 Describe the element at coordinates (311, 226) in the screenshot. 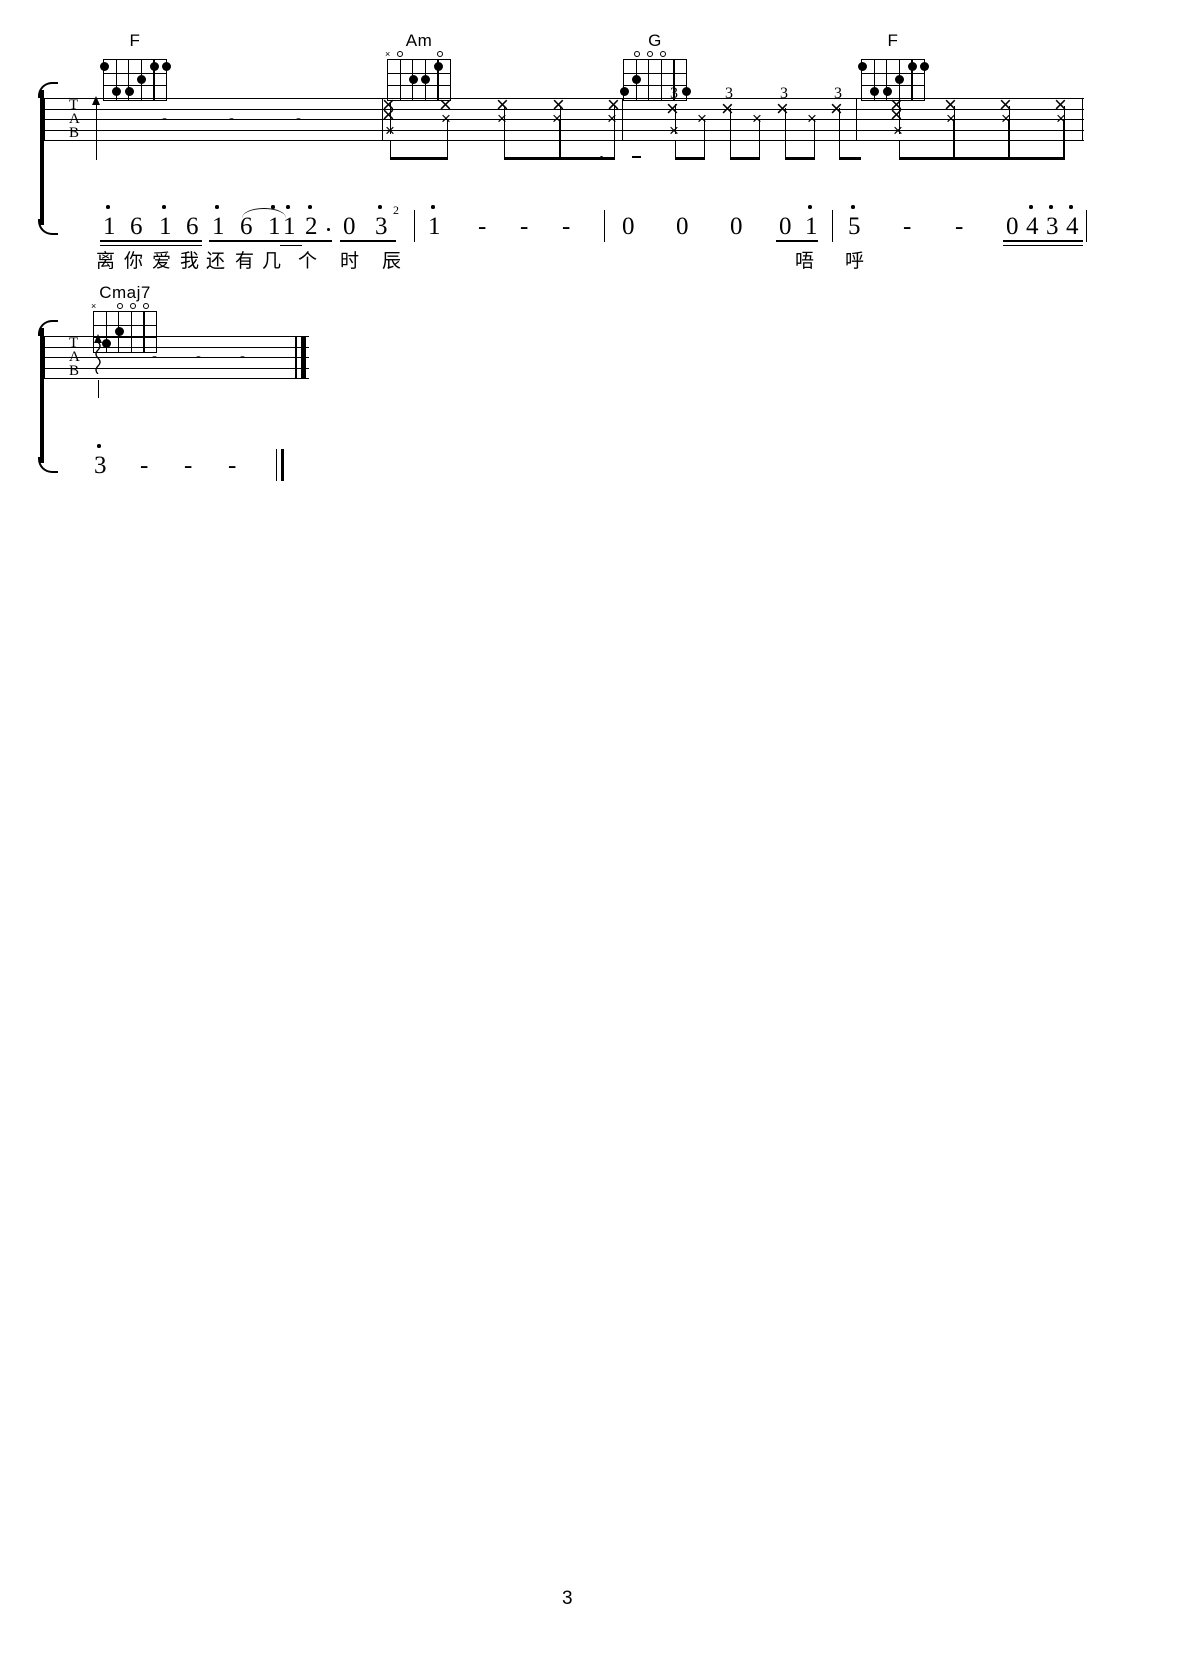

I see `melody-note: 2` at that location.